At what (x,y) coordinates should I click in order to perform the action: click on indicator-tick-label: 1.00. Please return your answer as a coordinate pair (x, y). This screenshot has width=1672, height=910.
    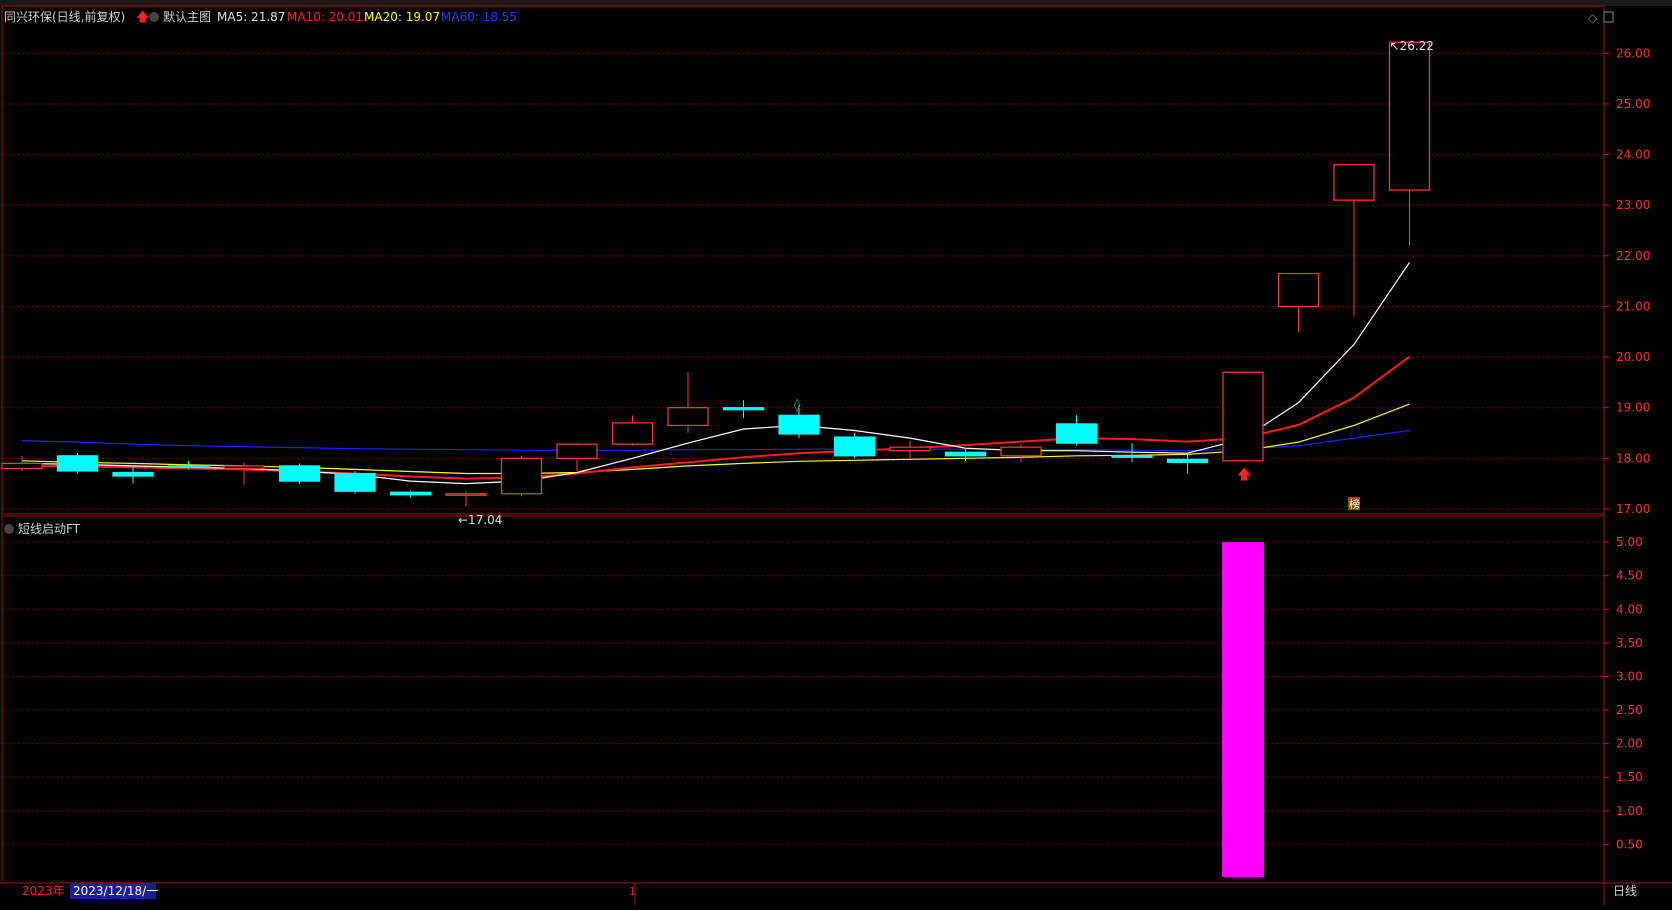
    Looking at the image, I should click on (1629, 811).